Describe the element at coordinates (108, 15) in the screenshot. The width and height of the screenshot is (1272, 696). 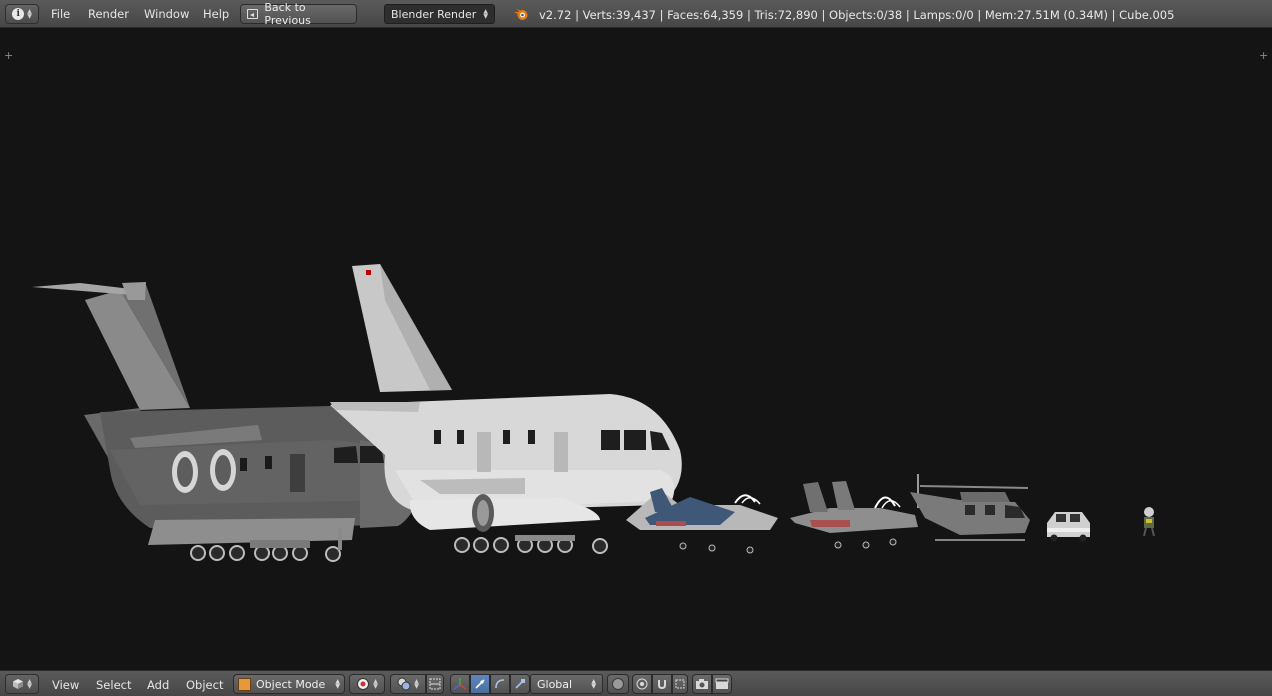
I see `menu-render: Render` at that location.